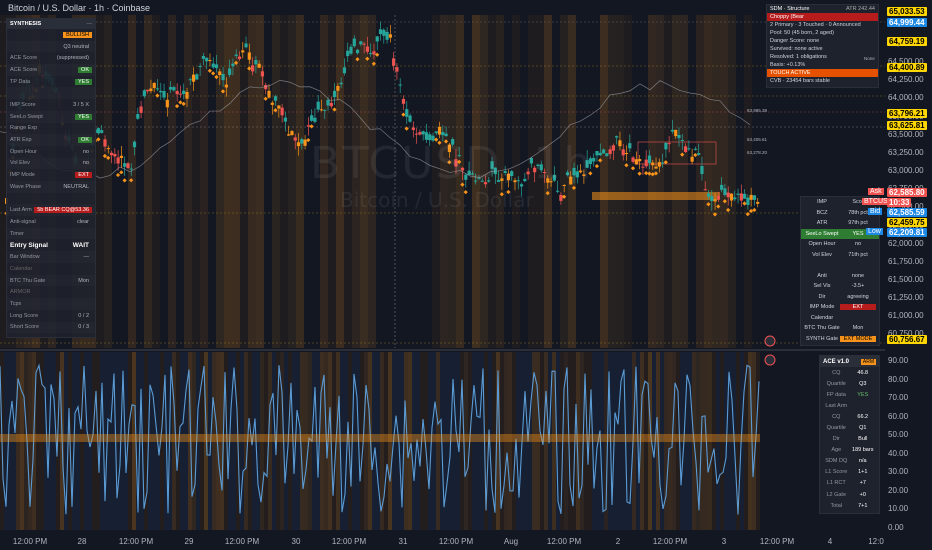  Describe the element at coordinates (830, 541) in the screenshot. I see `time-axis-label: 4` at that location.